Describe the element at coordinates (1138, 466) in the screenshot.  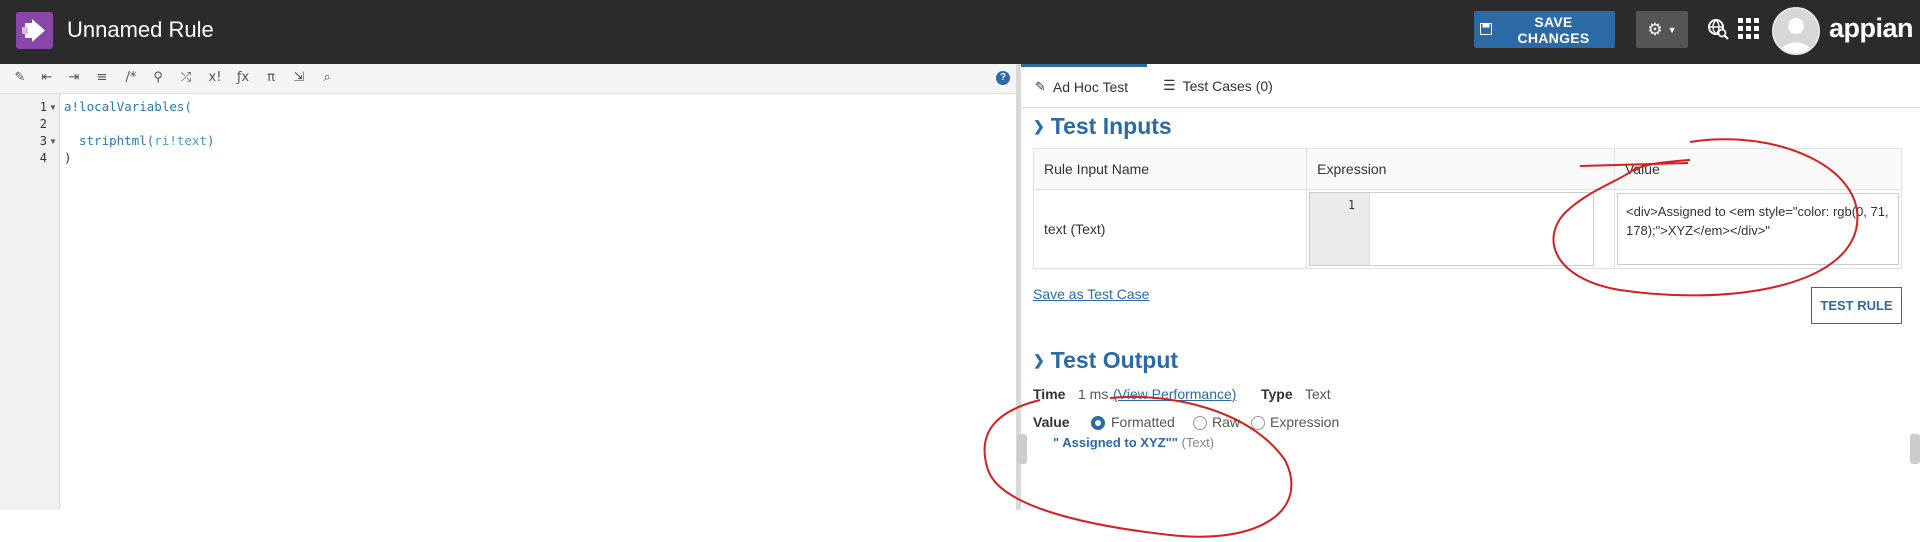
I see `annotation-circle-output` at that location.